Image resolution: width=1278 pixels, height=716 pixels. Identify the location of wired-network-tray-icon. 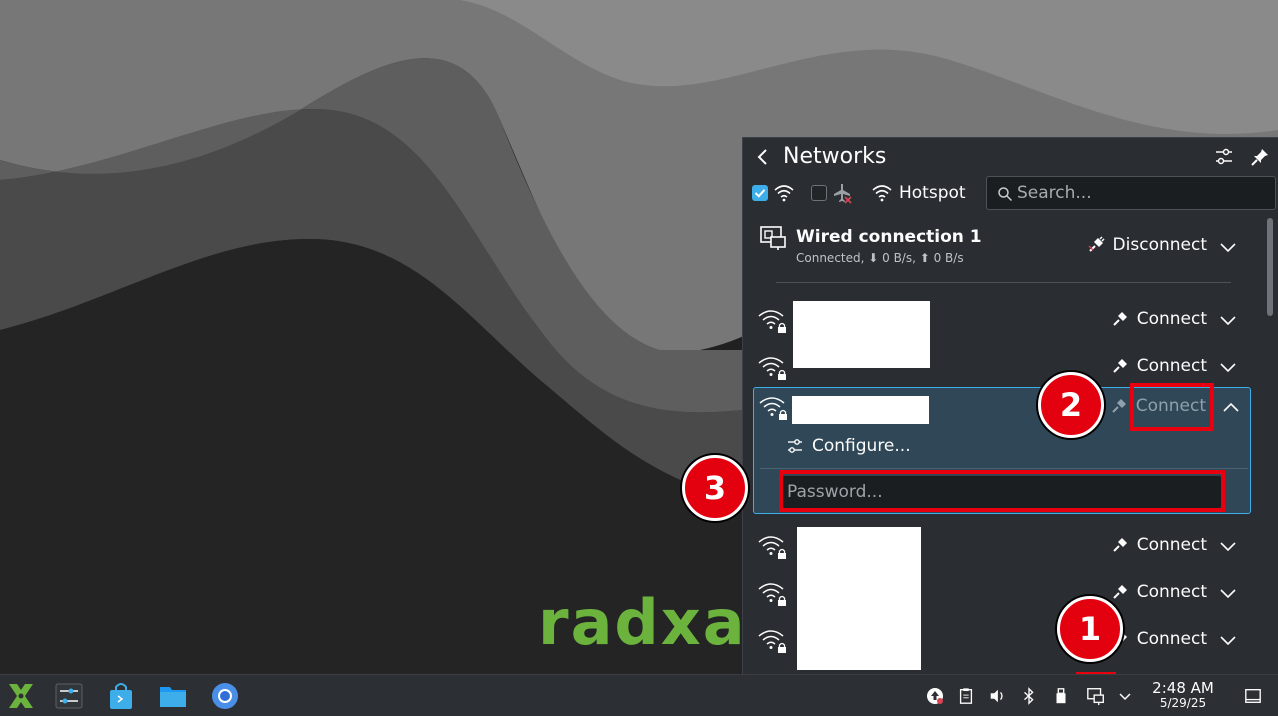
(1095, 697).